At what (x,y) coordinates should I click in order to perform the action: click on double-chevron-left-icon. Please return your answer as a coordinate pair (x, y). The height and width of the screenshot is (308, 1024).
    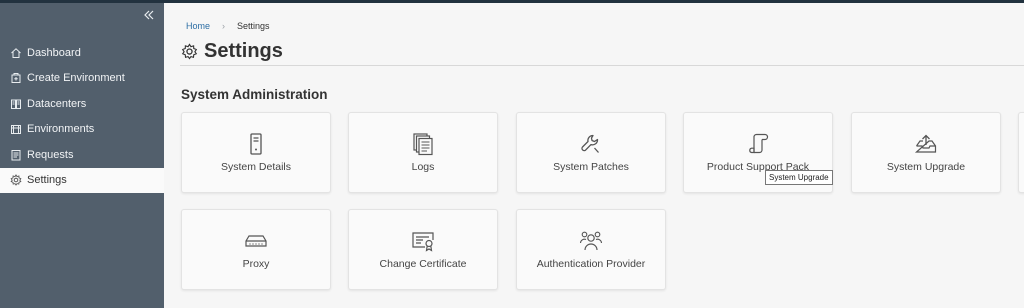
    Looking at the image, I should click on (149, 15).